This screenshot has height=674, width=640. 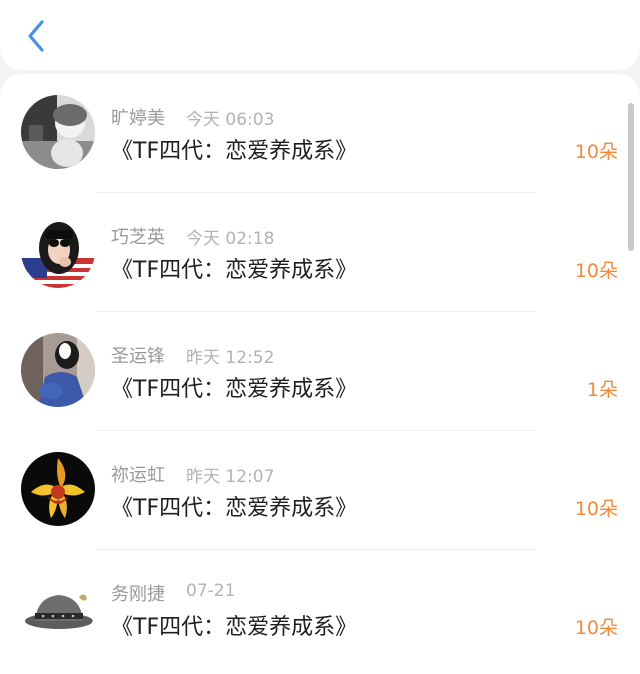 I want to click on timestamp: 今天 06:03, so click(x=230, y=120).